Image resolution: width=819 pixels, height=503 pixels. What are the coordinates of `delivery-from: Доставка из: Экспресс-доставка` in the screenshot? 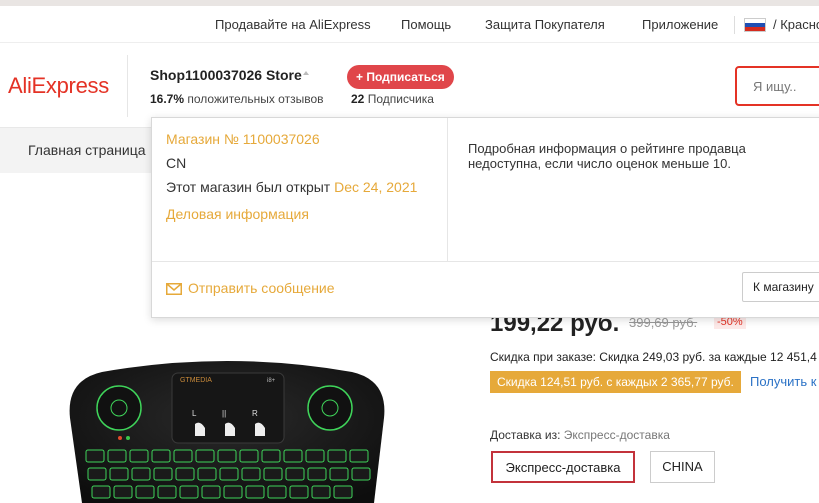 It's located at (580, 435).